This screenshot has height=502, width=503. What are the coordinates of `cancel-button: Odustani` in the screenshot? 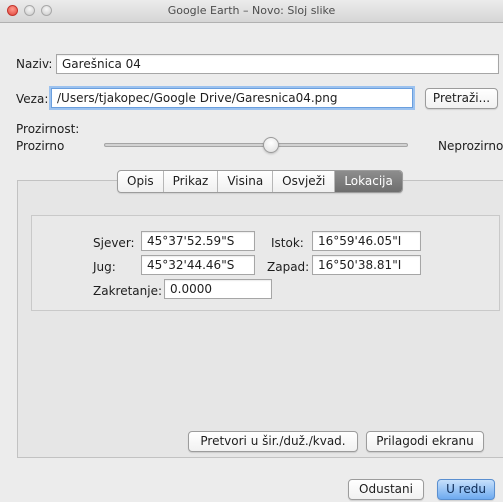 It's located at (386, 489).